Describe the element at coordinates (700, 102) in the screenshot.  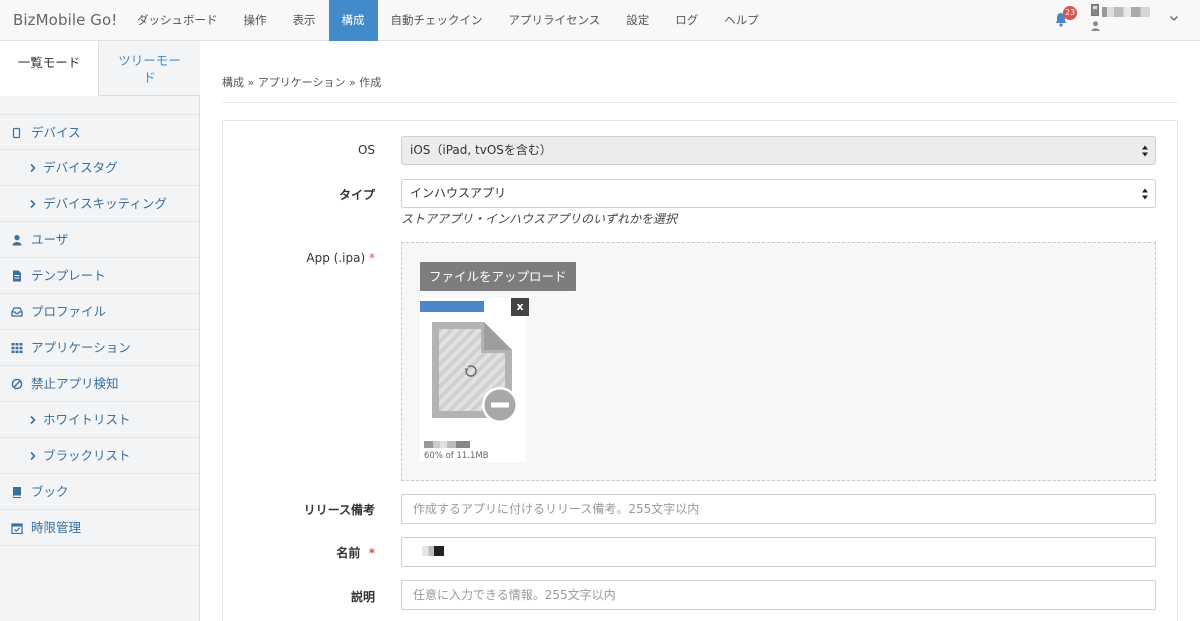
I see `breadcrumb-divider` at that location.